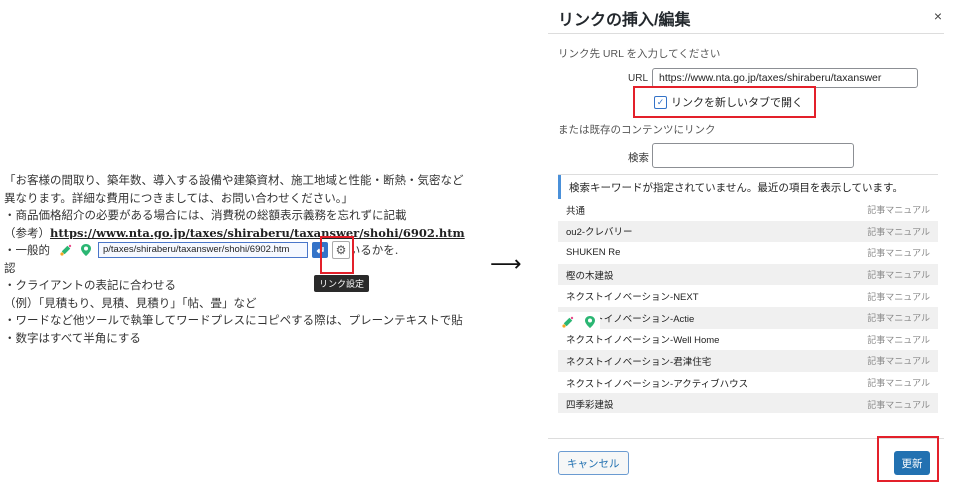 The image size is (960, 484). I want to click on result-row: 共通 記事マニュアル, so click(748, 210).